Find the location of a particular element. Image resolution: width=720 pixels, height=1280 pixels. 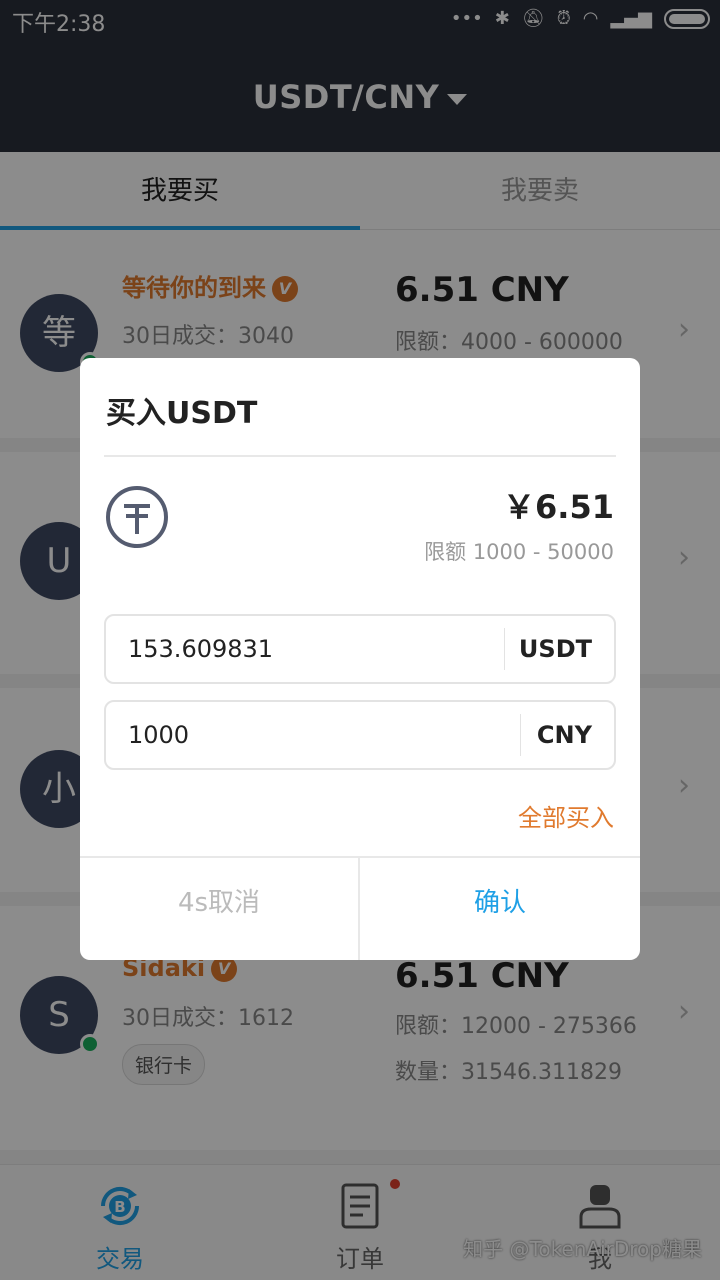

dialog-title: 买入USDT is located at coordinates (182, 413).